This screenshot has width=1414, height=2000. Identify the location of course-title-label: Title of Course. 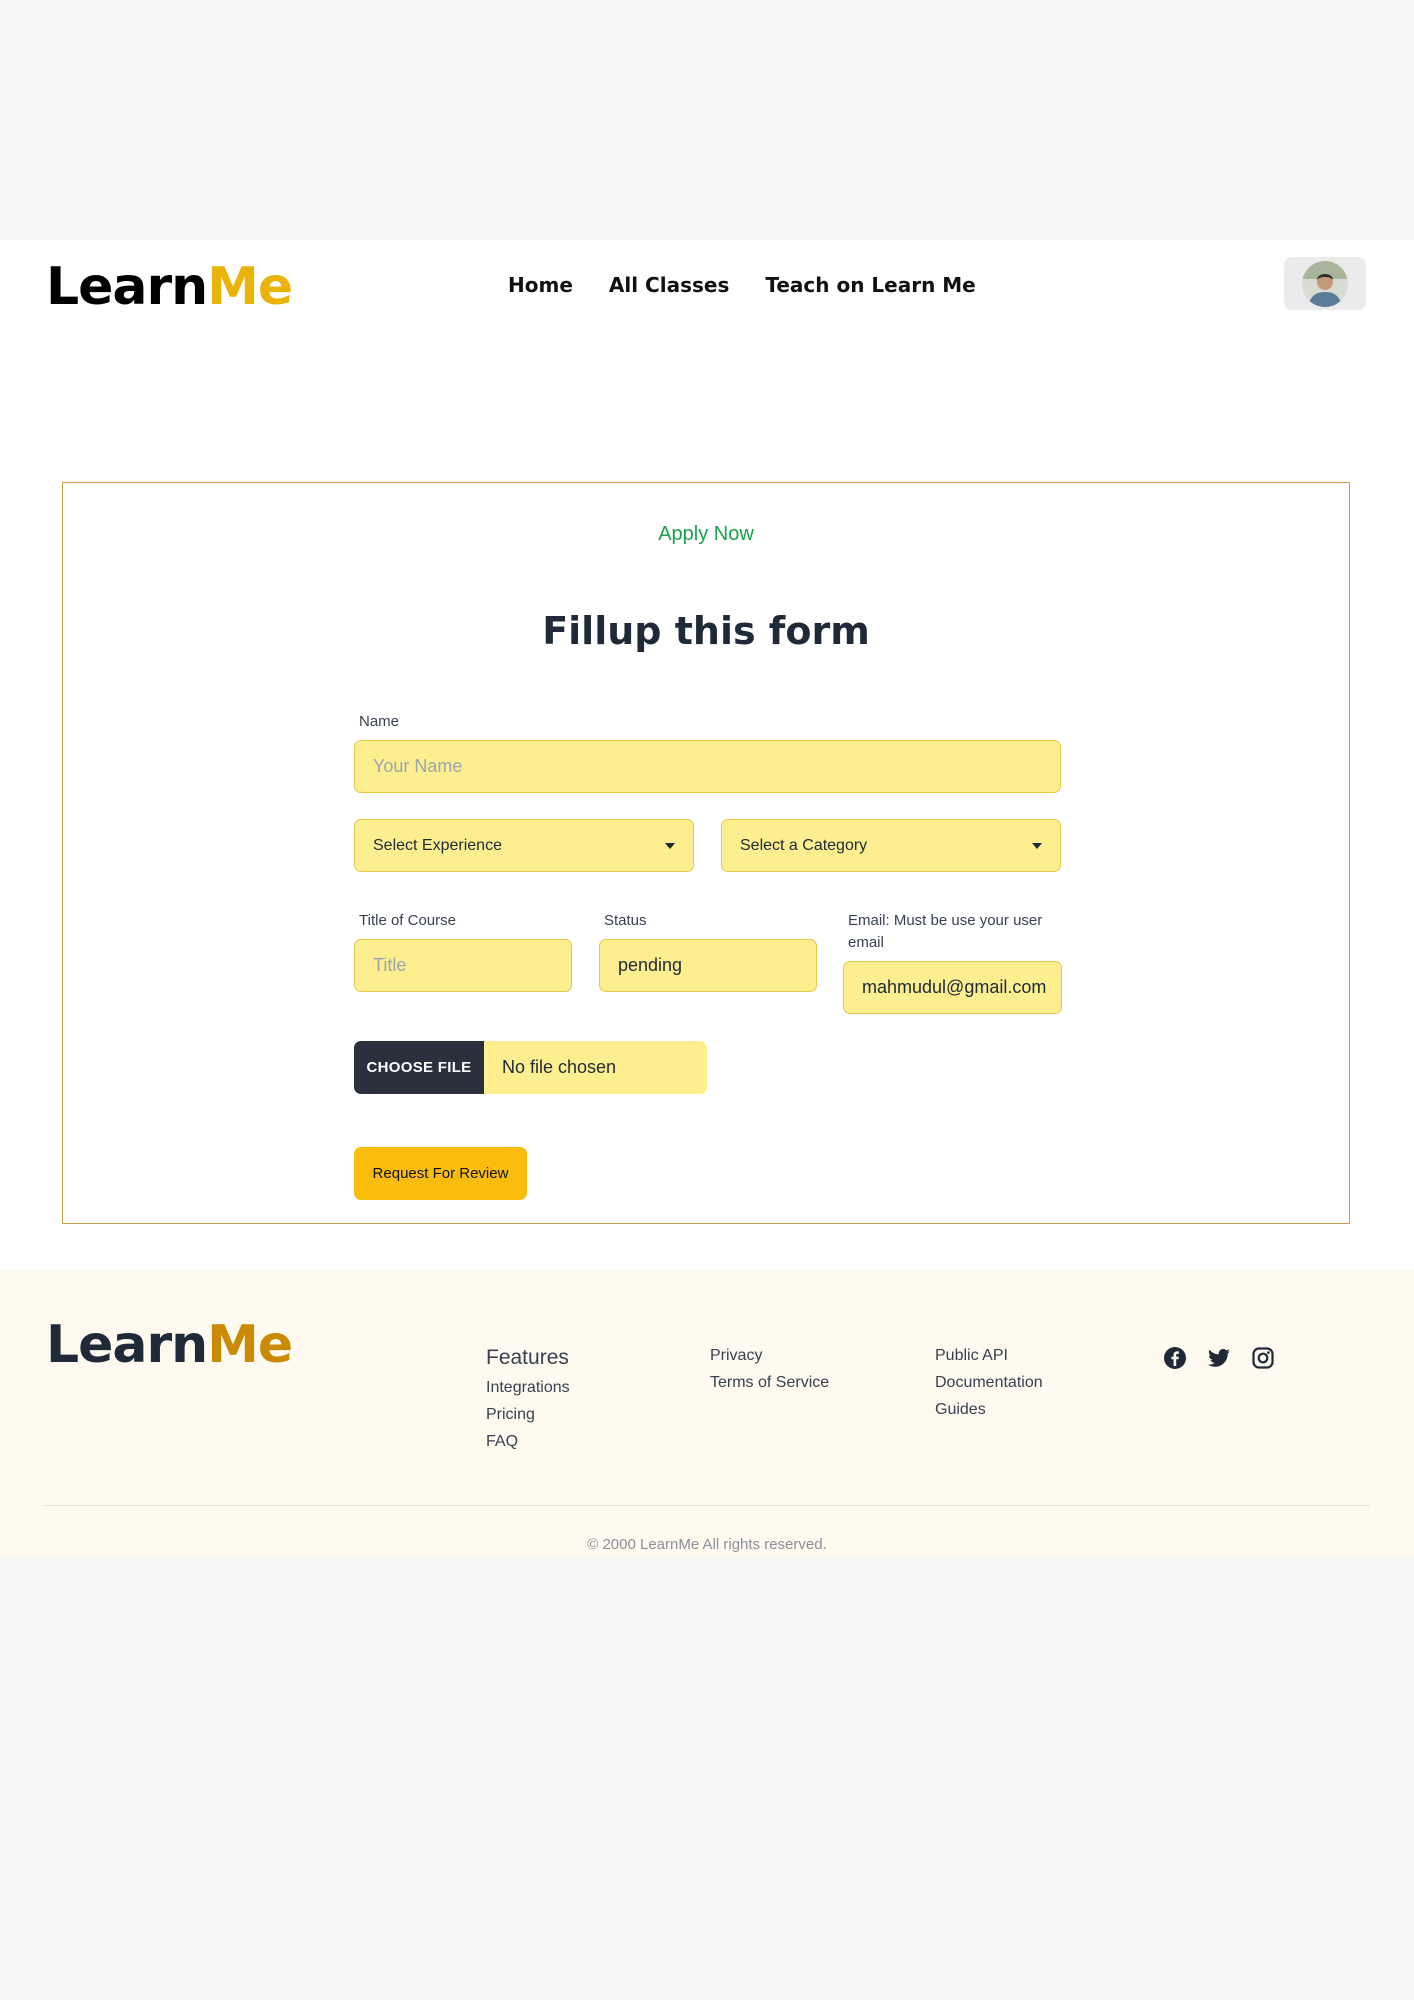
(407, 920).